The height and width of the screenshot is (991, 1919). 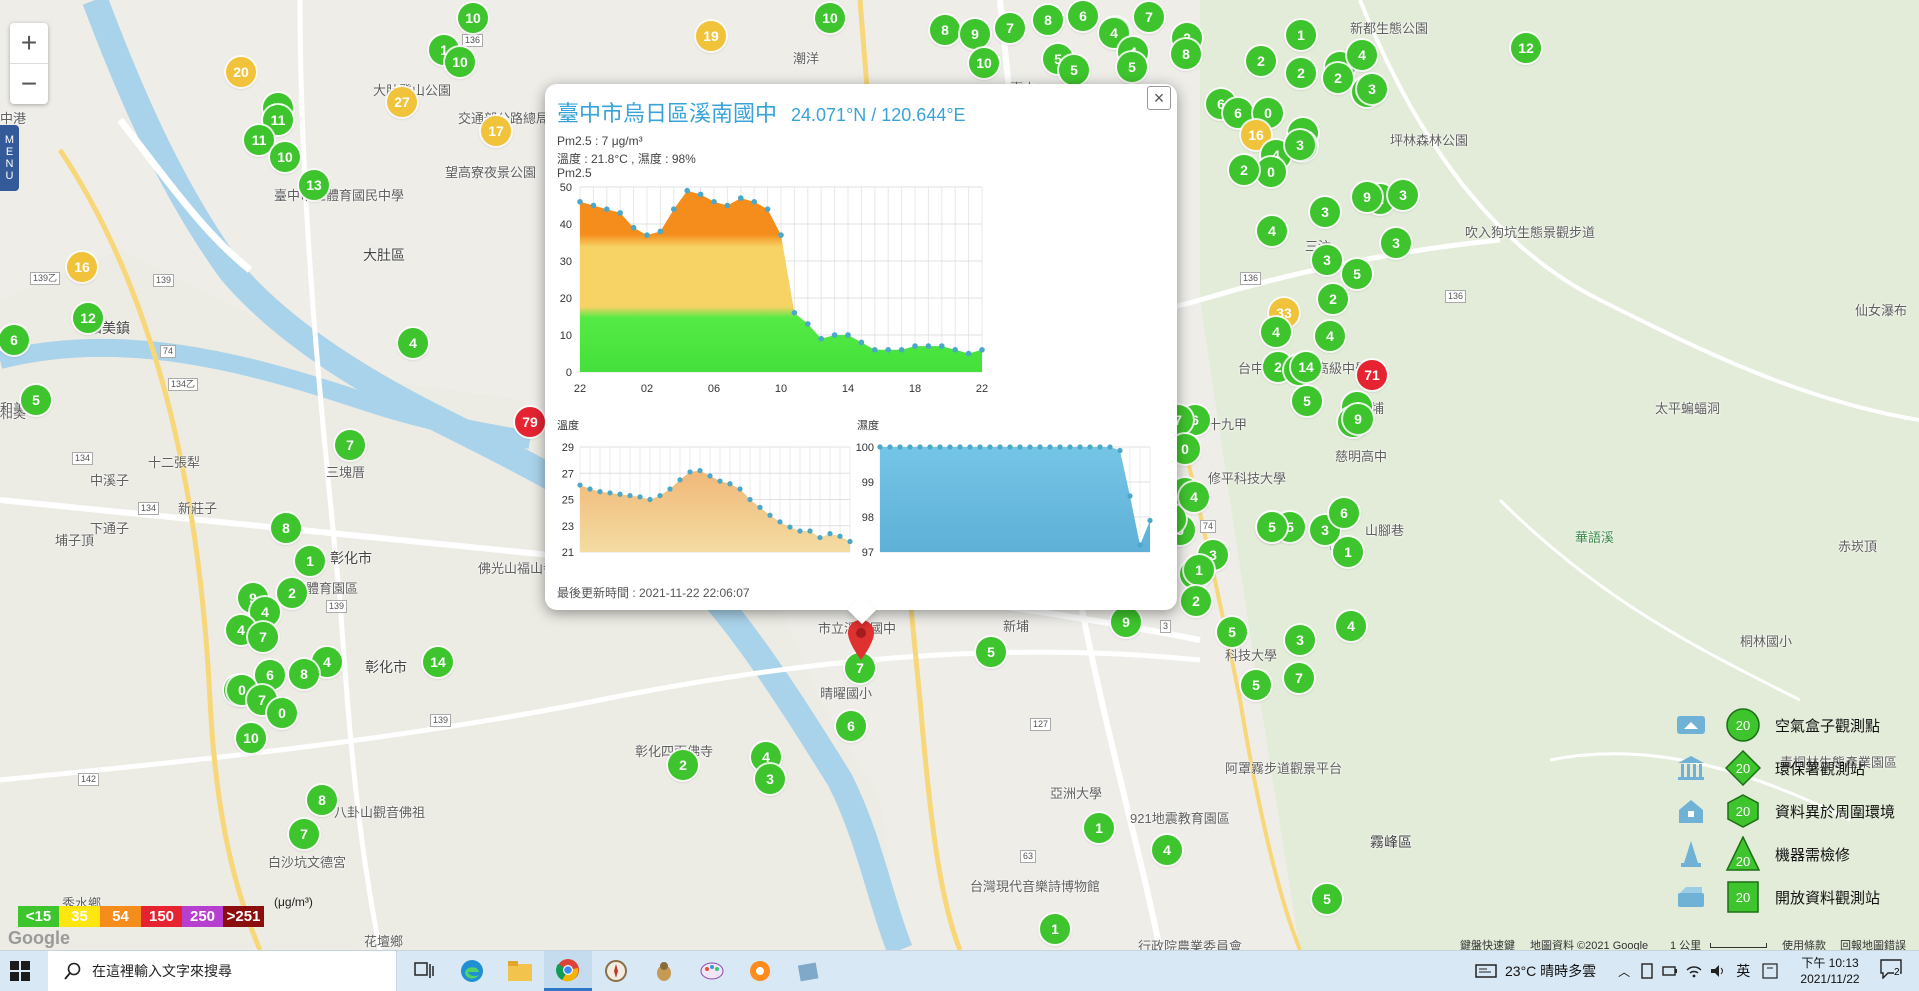 I want to click on taskbar-app-paint, so click(x=712, y=971).